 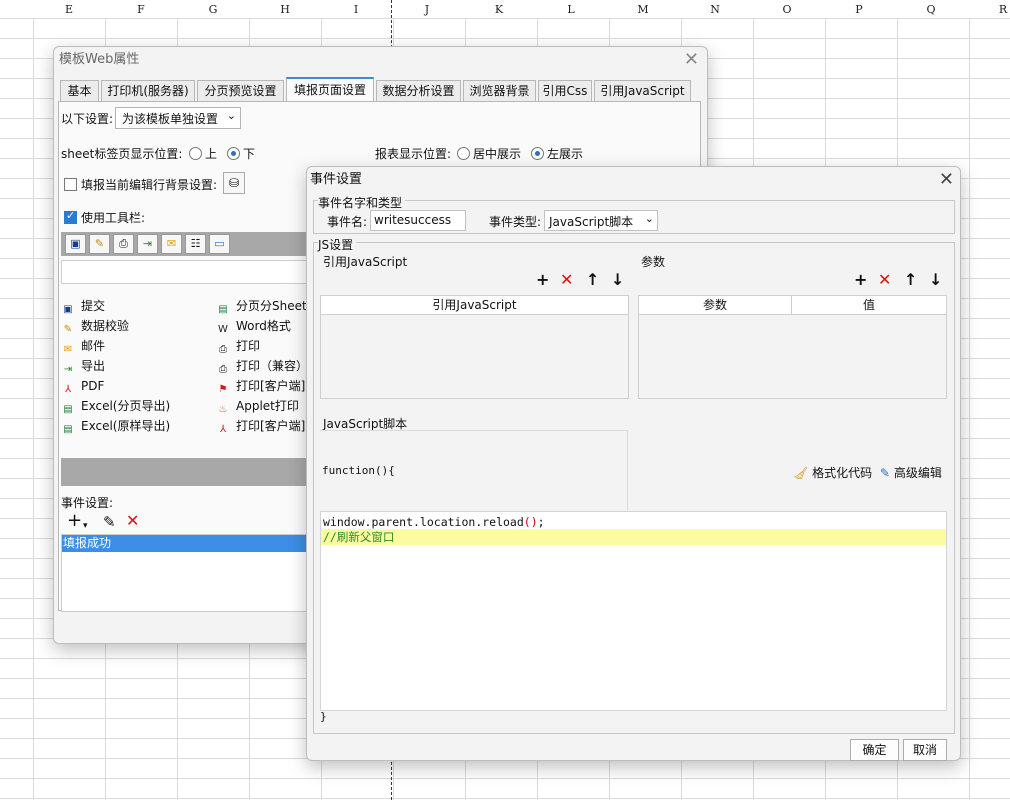 What do you see at coordinates (653, 262) in the screenshot?
I see `params-label: 参数` at bounding box center [653, 262].